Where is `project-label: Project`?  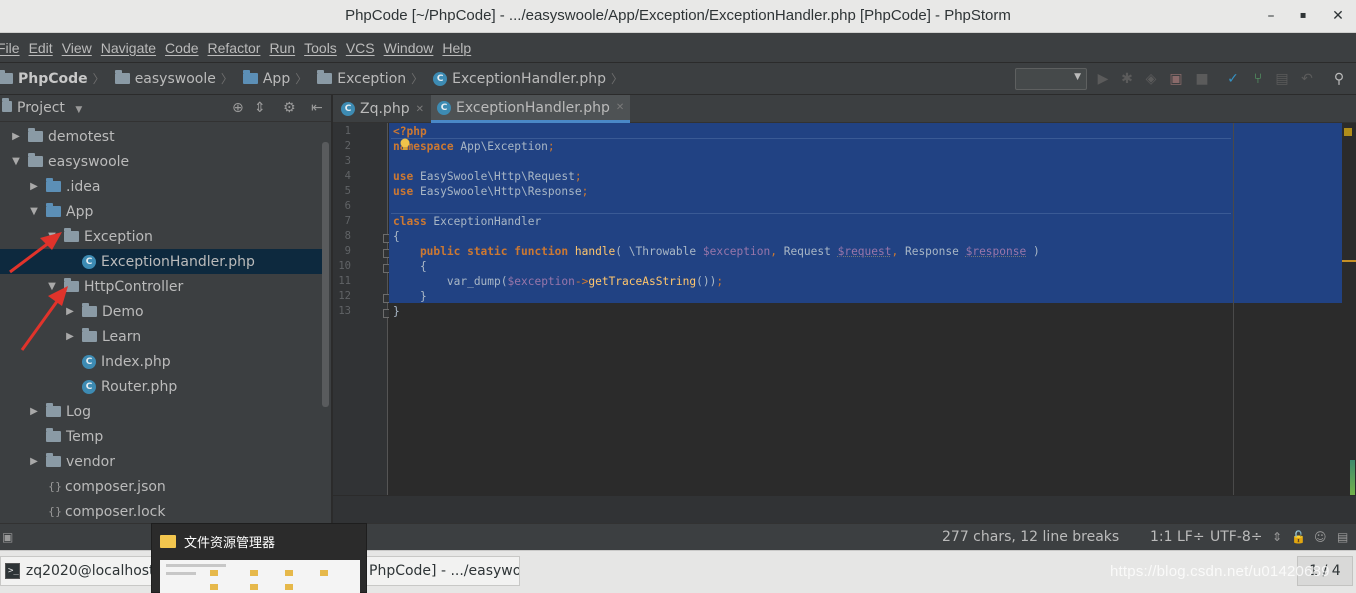
project-label: Project is located at coordinates (41, 108).